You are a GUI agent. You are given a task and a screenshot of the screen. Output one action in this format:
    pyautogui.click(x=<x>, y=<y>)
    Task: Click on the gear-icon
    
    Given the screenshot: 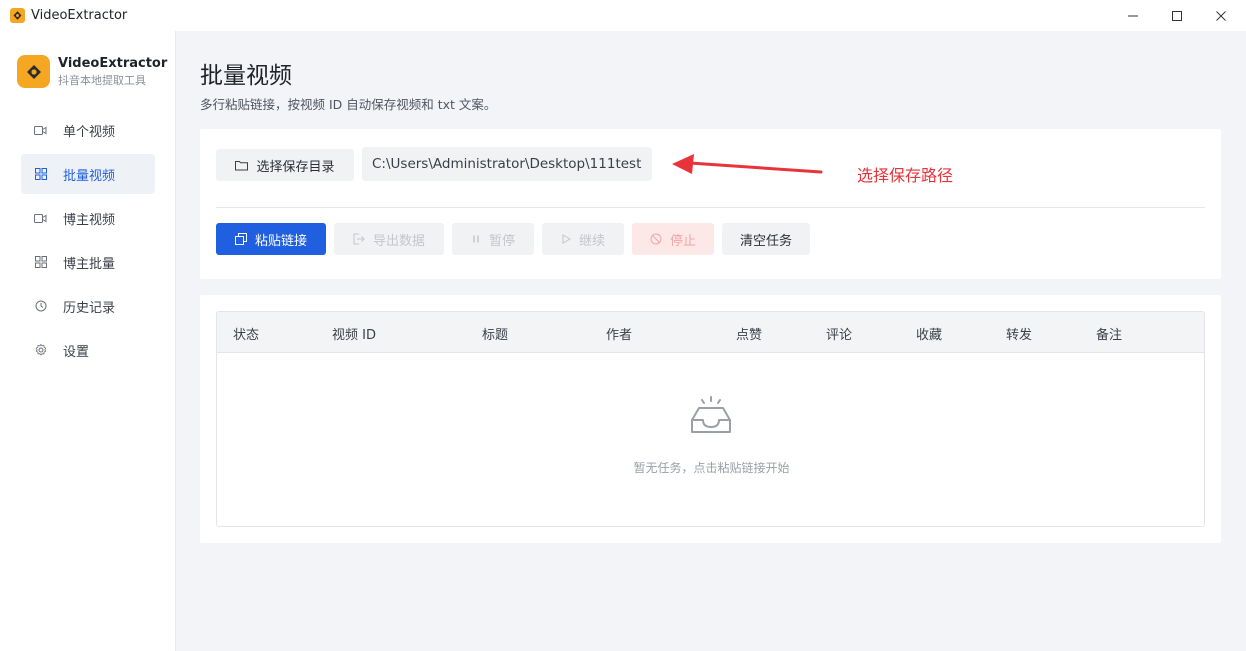 What is the action you would take?
    pyautogui.click(x=40, y=350)
    